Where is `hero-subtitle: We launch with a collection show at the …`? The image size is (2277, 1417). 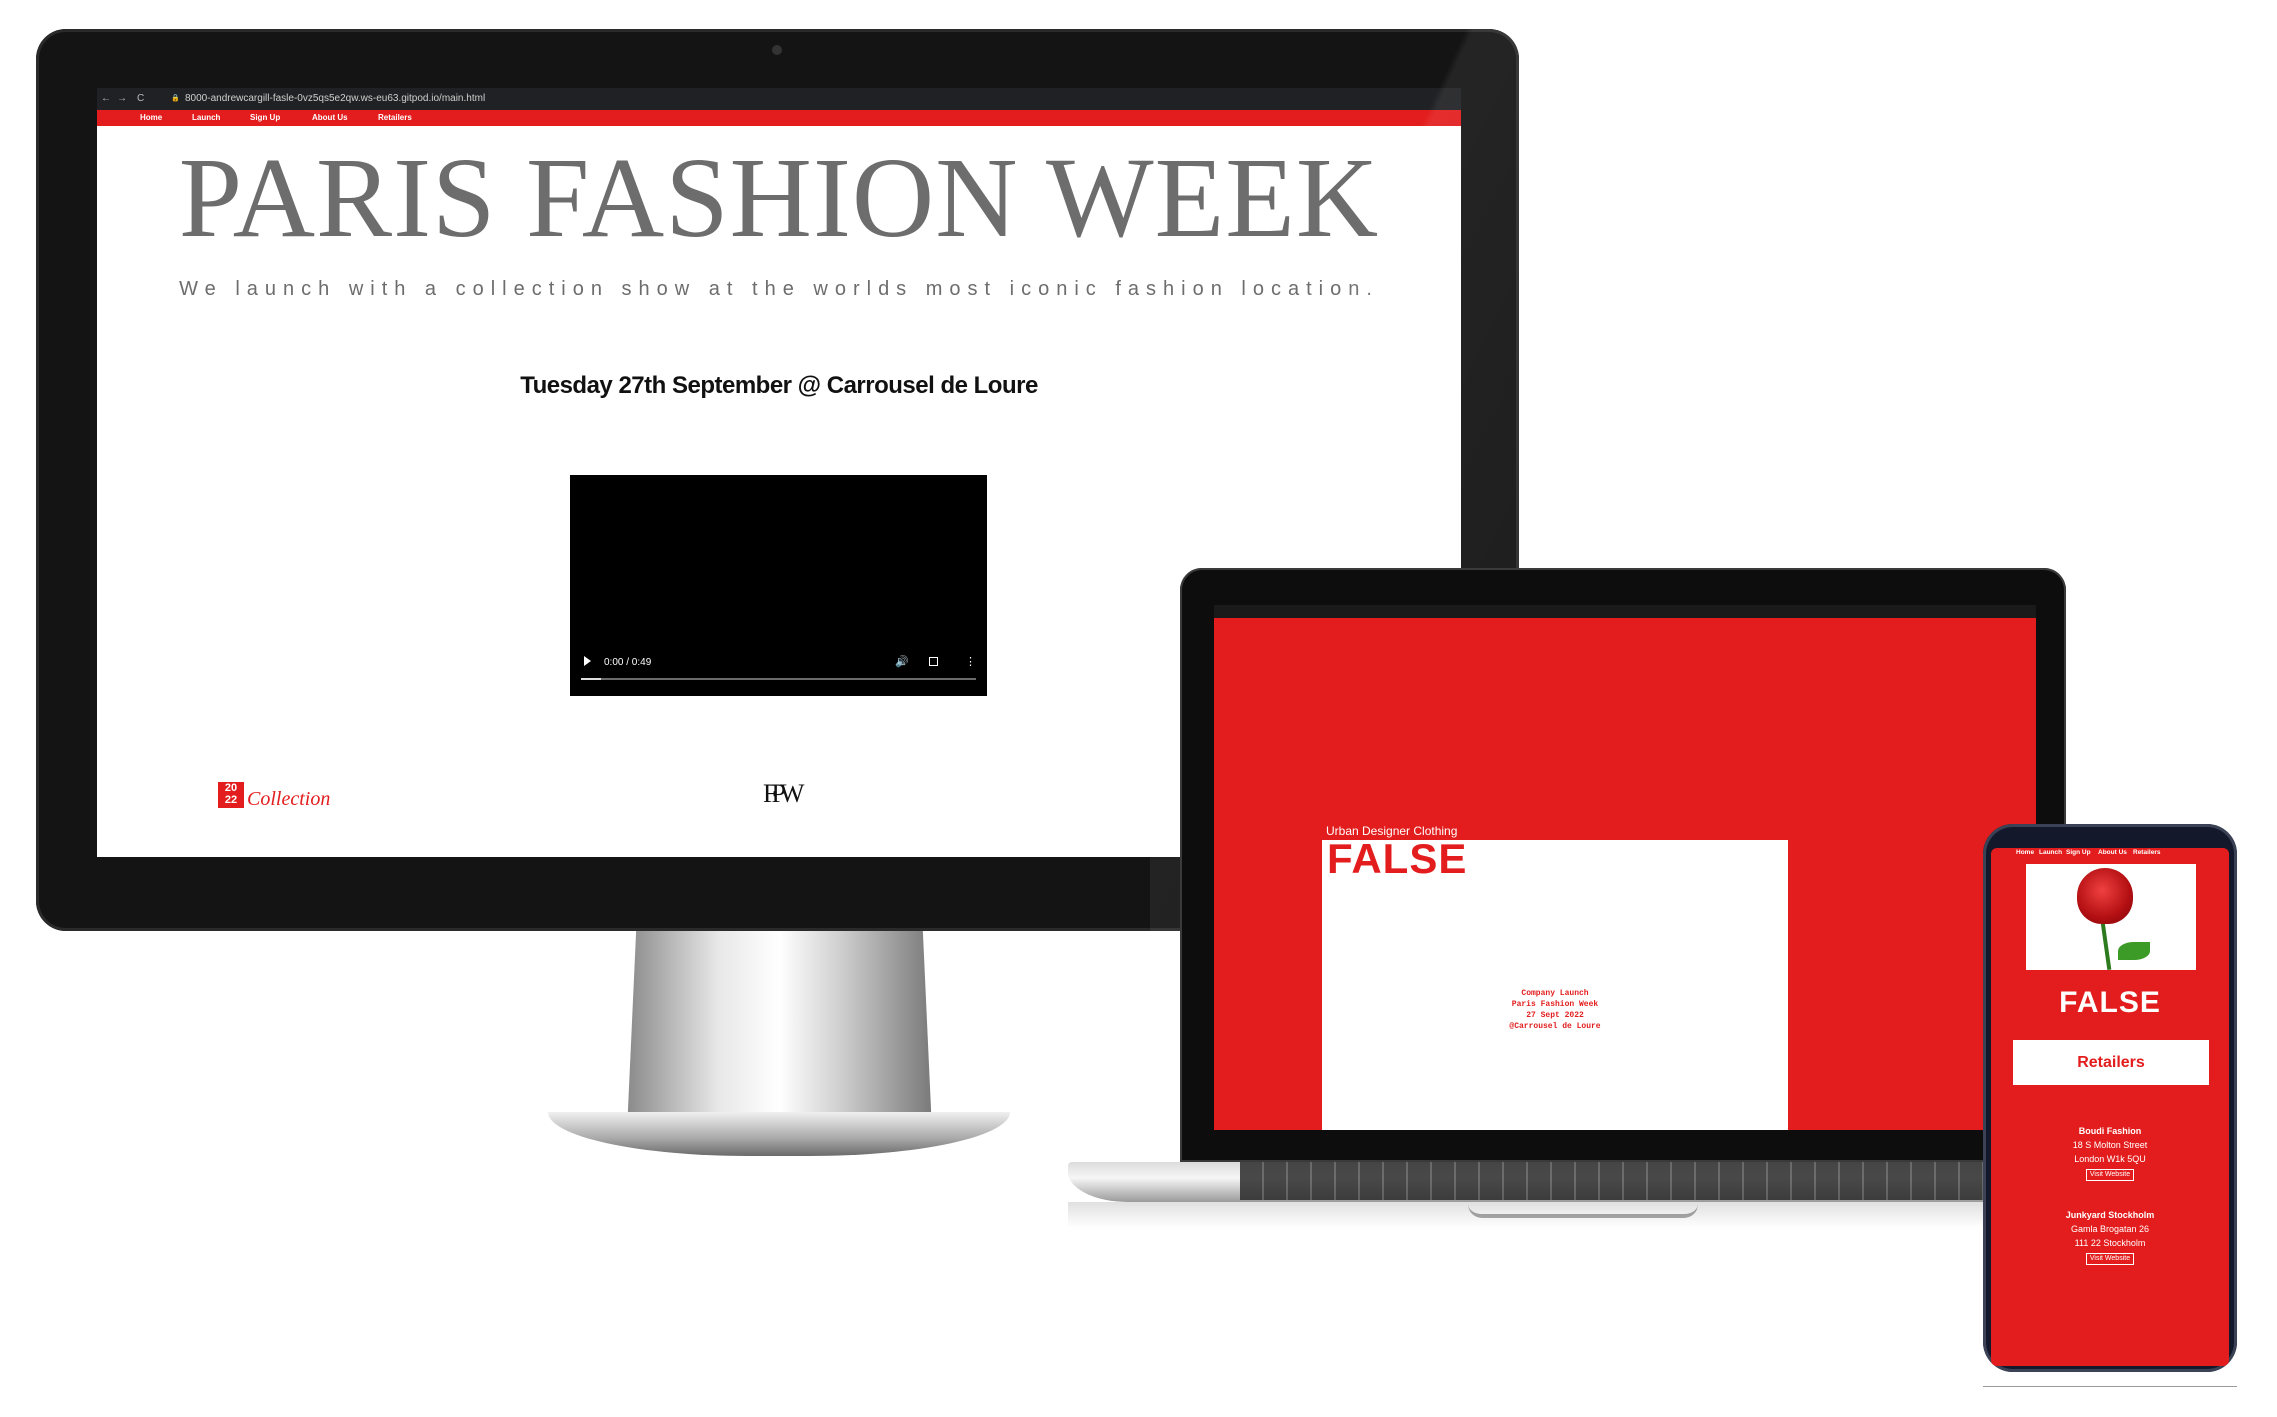
hero-subtitle: We launch with a collection show at the … is located at coordinates (779, 289).